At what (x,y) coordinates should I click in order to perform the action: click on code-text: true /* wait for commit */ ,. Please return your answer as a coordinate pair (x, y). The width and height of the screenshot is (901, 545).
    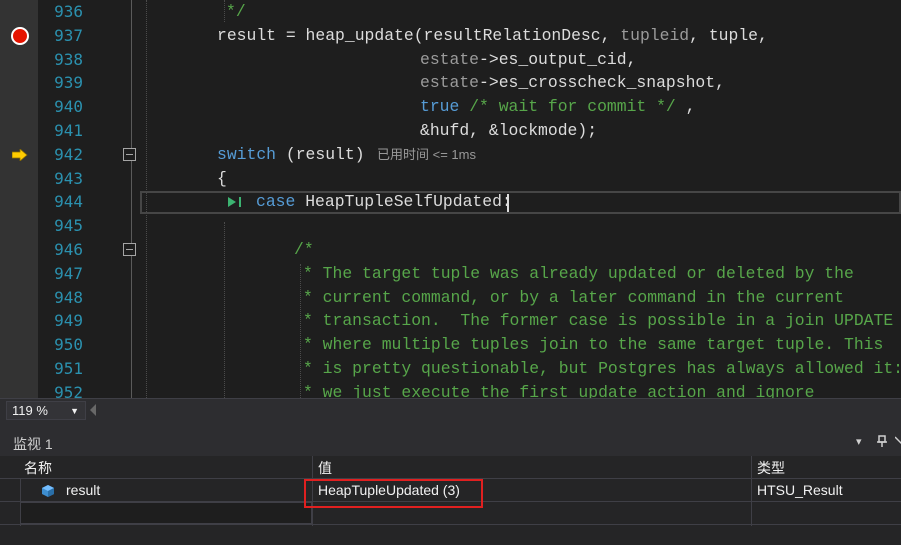
    Looking at the image, I should click on (557, 107).